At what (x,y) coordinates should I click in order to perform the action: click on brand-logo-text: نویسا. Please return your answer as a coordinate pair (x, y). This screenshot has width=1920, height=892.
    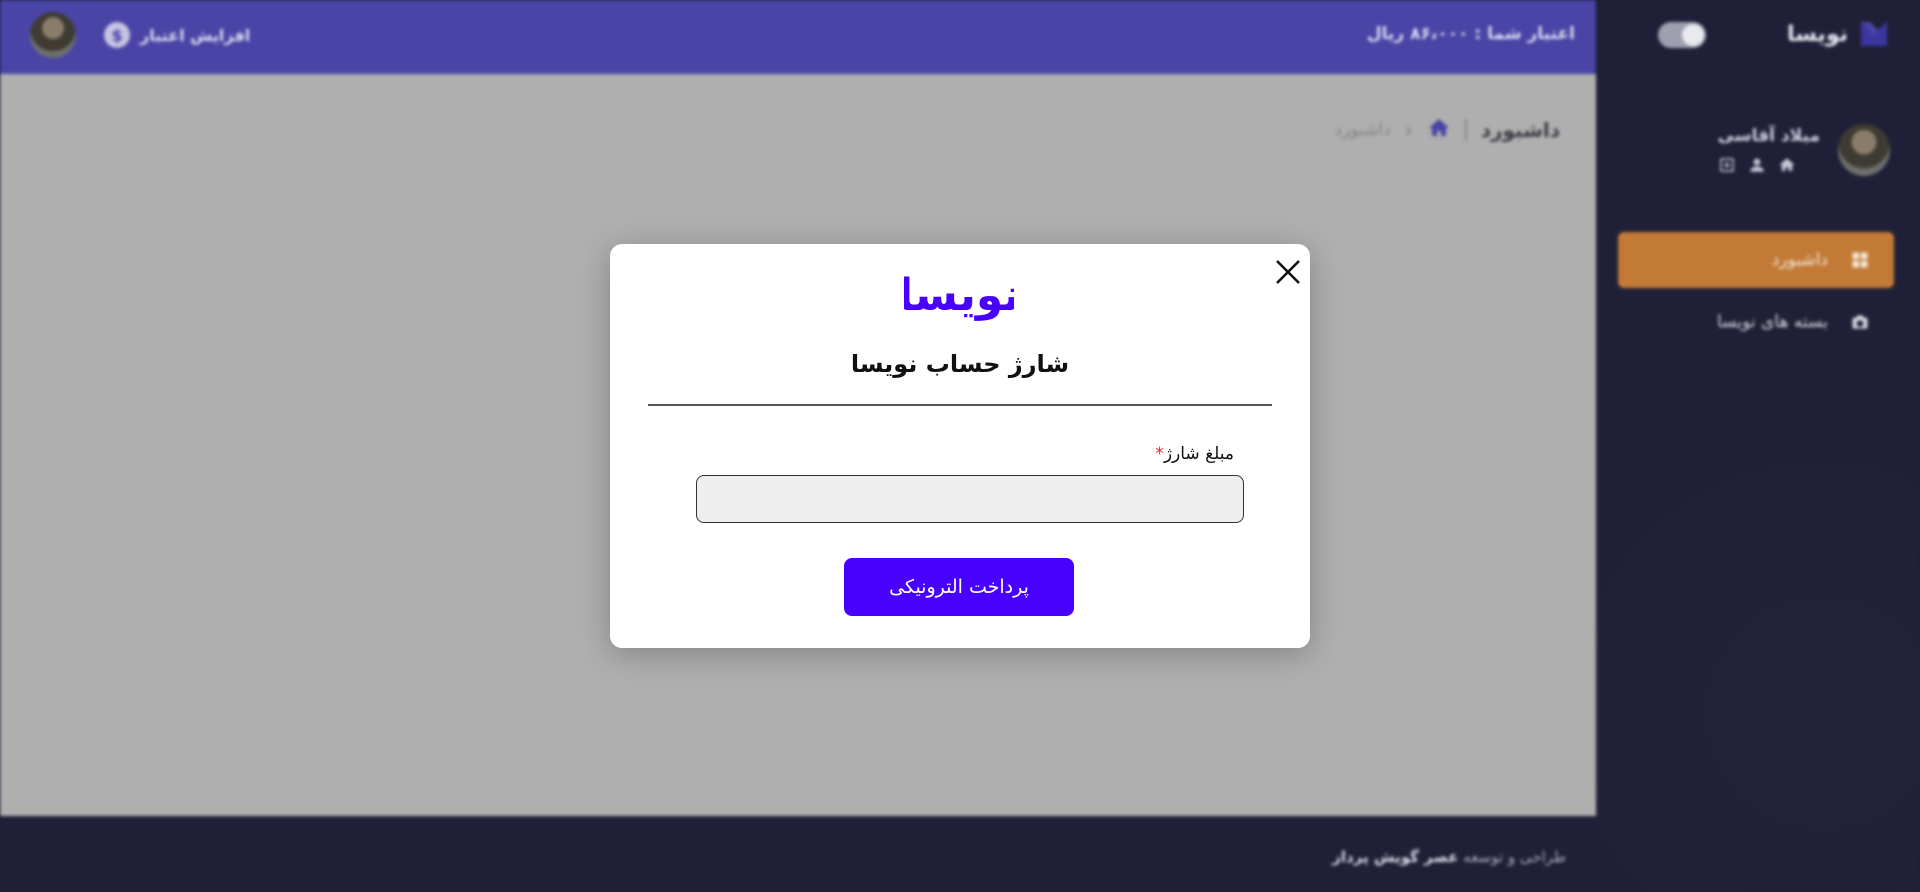
    Looking at the image, I should click on (959, 296).